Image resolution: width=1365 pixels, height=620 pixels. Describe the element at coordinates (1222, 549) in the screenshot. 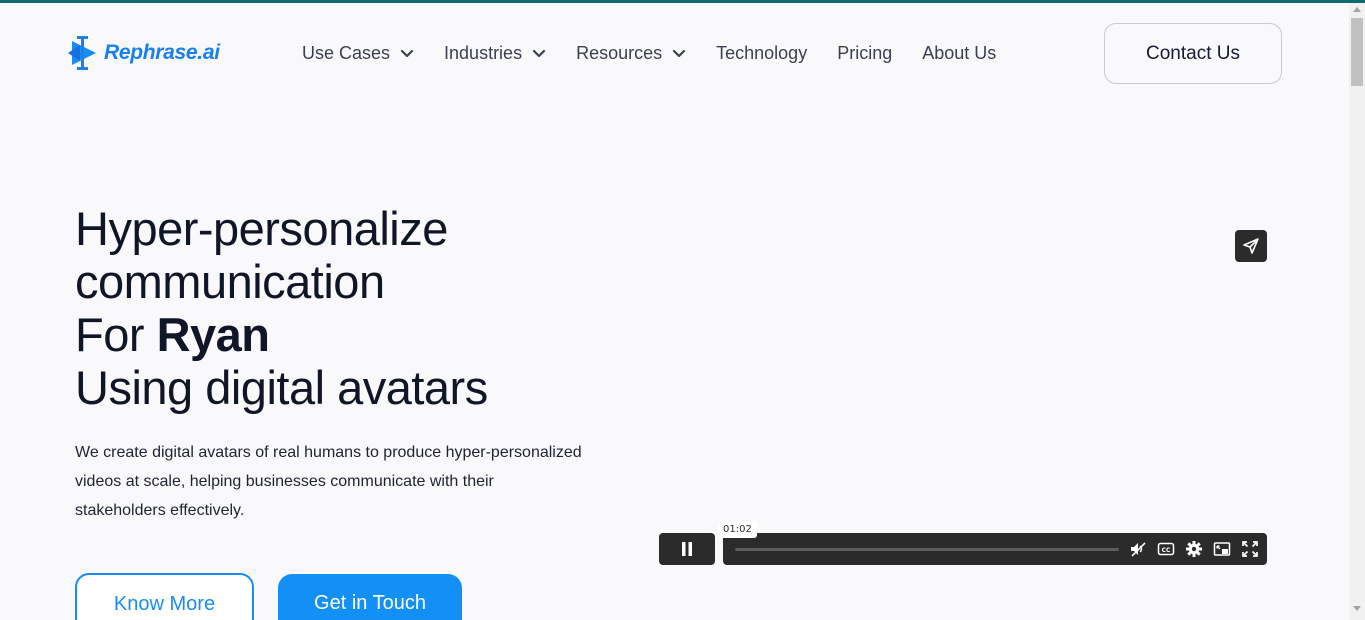

I see `picture-in-picture-icon` at that location.